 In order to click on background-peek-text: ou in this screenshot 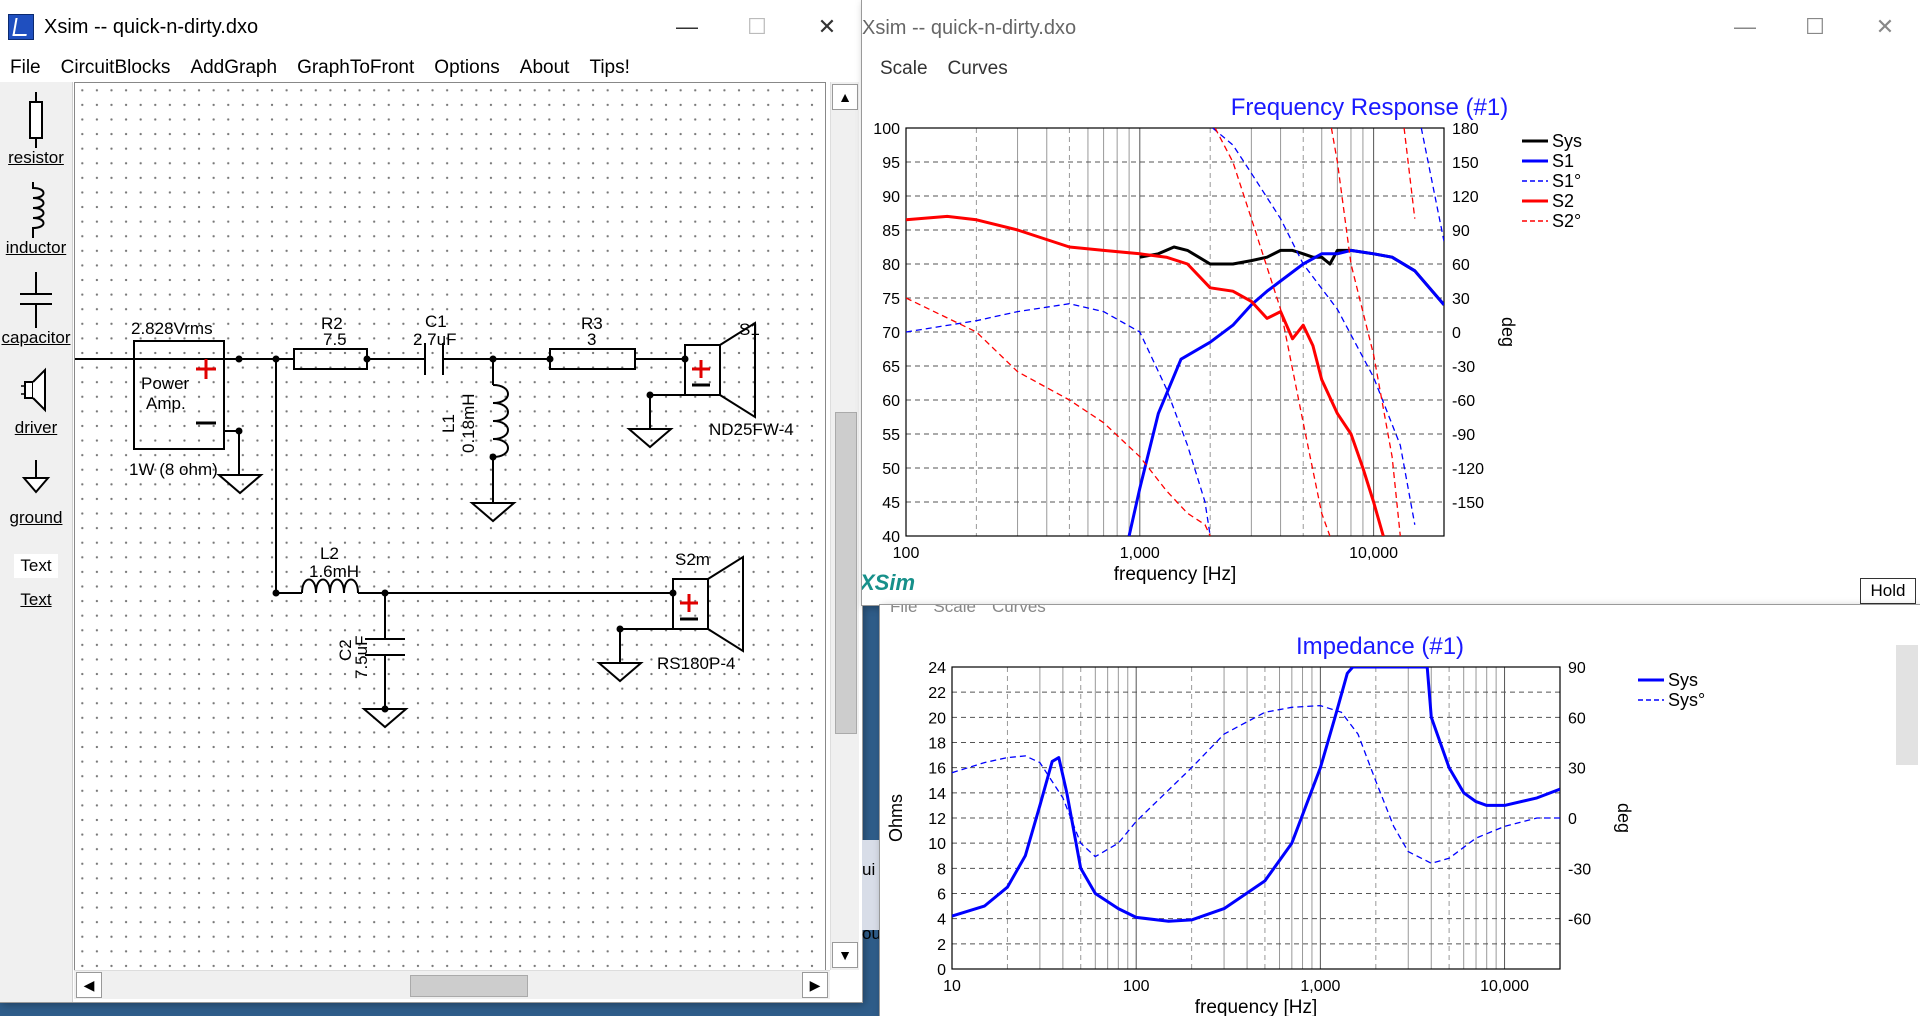, I will do `click(871, 933)`.